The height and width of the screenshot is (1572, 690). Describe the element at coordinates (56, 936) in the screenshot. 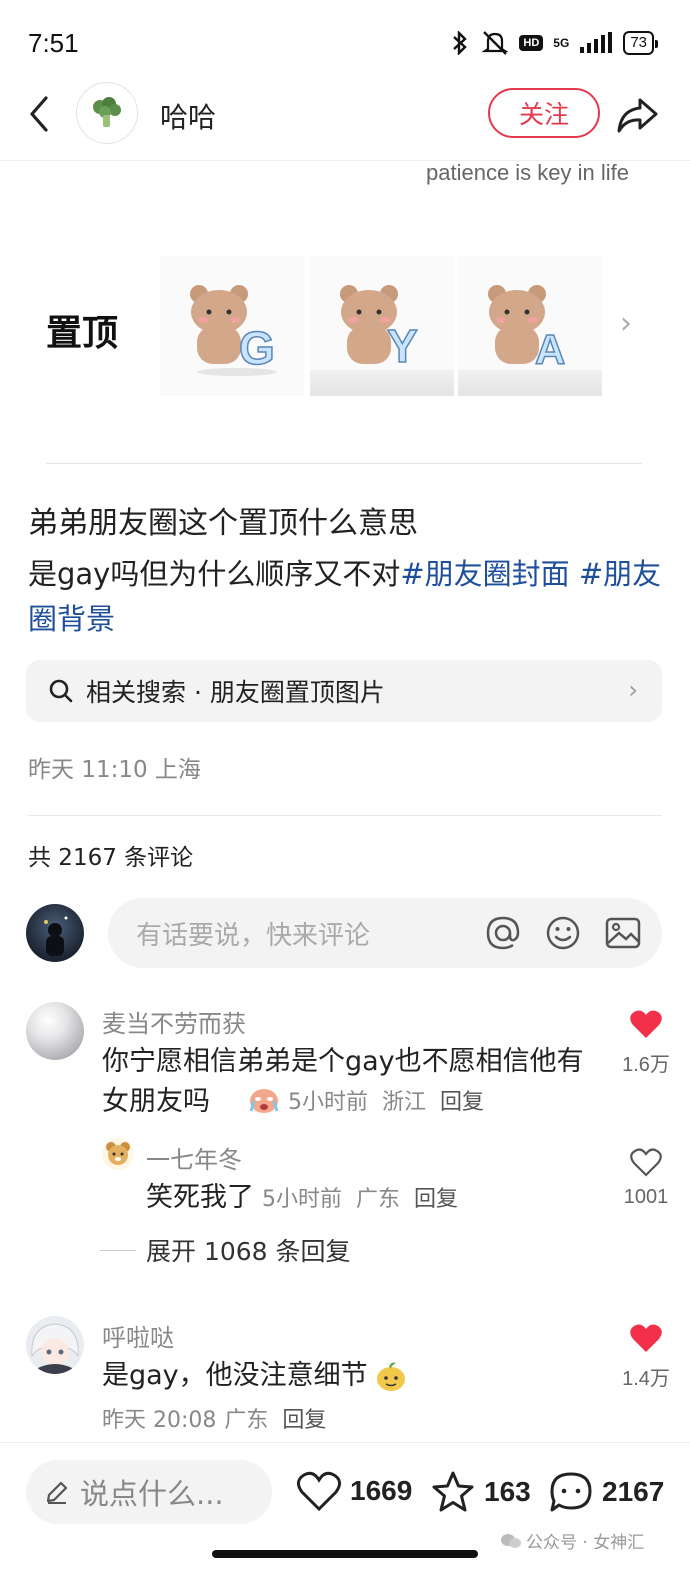

I see `avatar-image` at that location.